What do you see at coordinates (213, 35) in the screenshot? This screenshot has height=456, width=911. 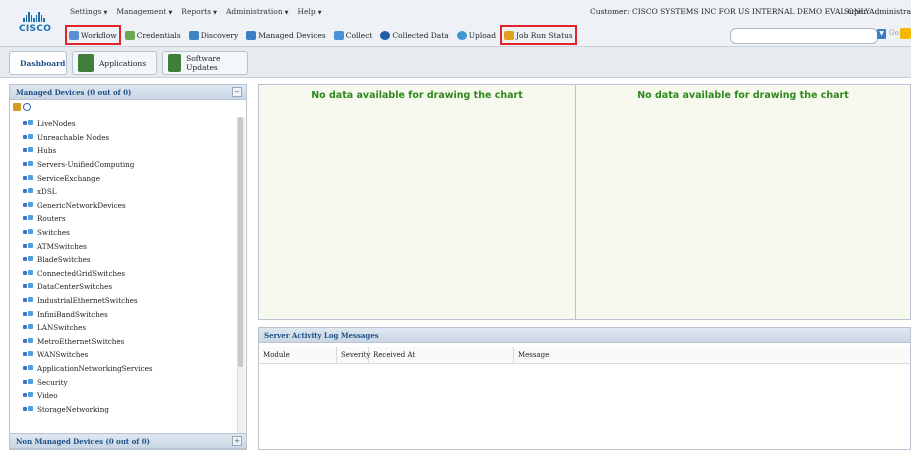 I see `discovery-button: Discovery` at bounding box center [213, 35].